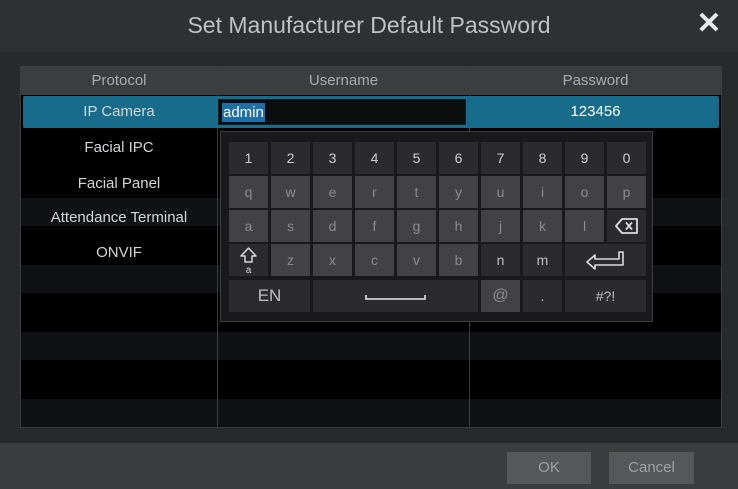  What do you see at coordinates (119, 112) in the screenshot?
I see `protocol-item-ip-camera: IP Camera` at bounding box center [119, 112].